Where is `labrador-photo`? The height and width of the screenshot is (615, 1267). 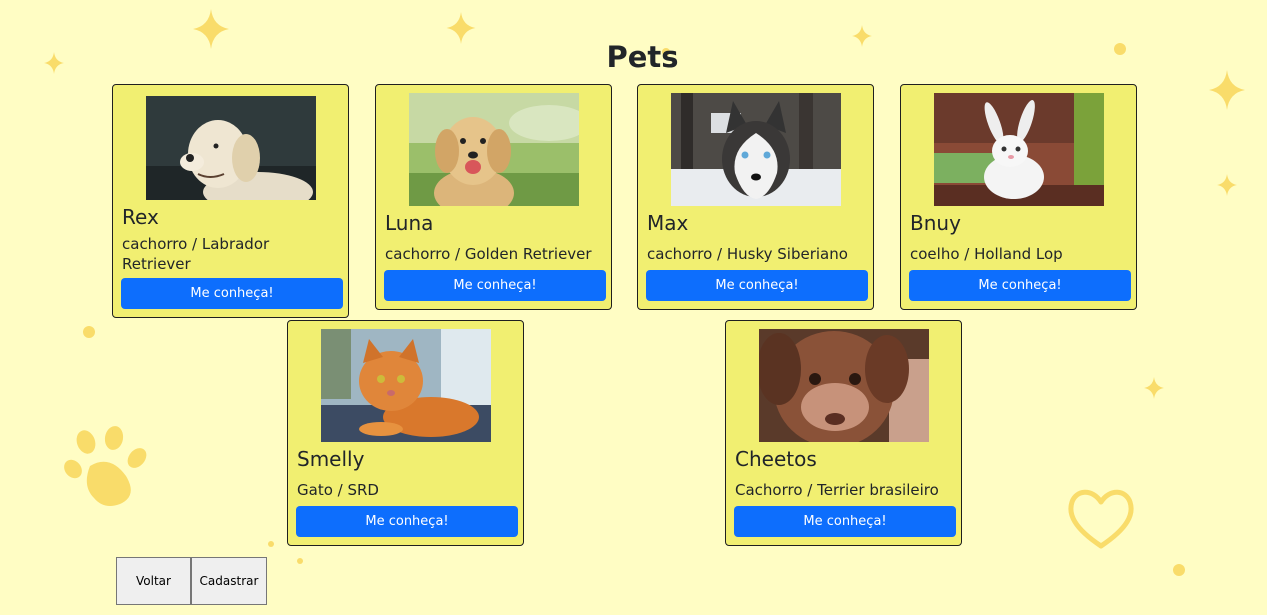
labrador-photo is located at coordinates (230, 146).